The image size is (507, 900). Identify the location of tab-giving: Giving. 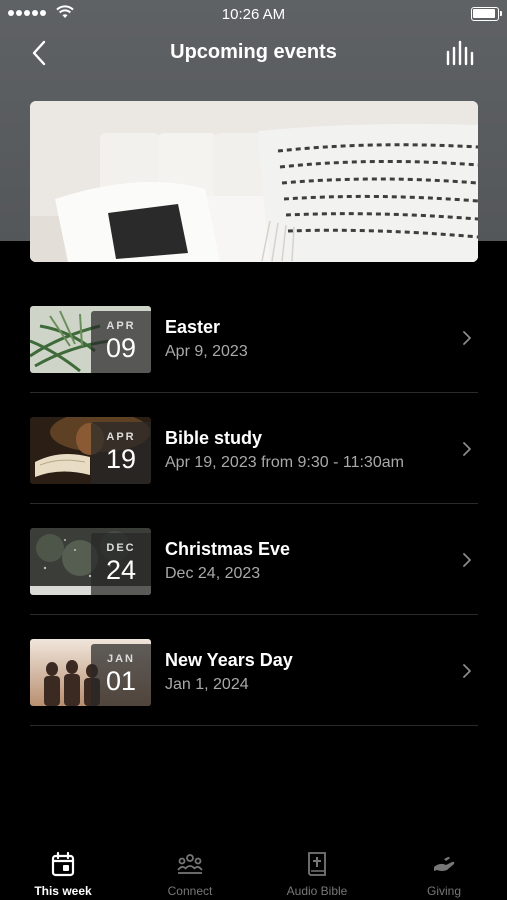
(444, 870).